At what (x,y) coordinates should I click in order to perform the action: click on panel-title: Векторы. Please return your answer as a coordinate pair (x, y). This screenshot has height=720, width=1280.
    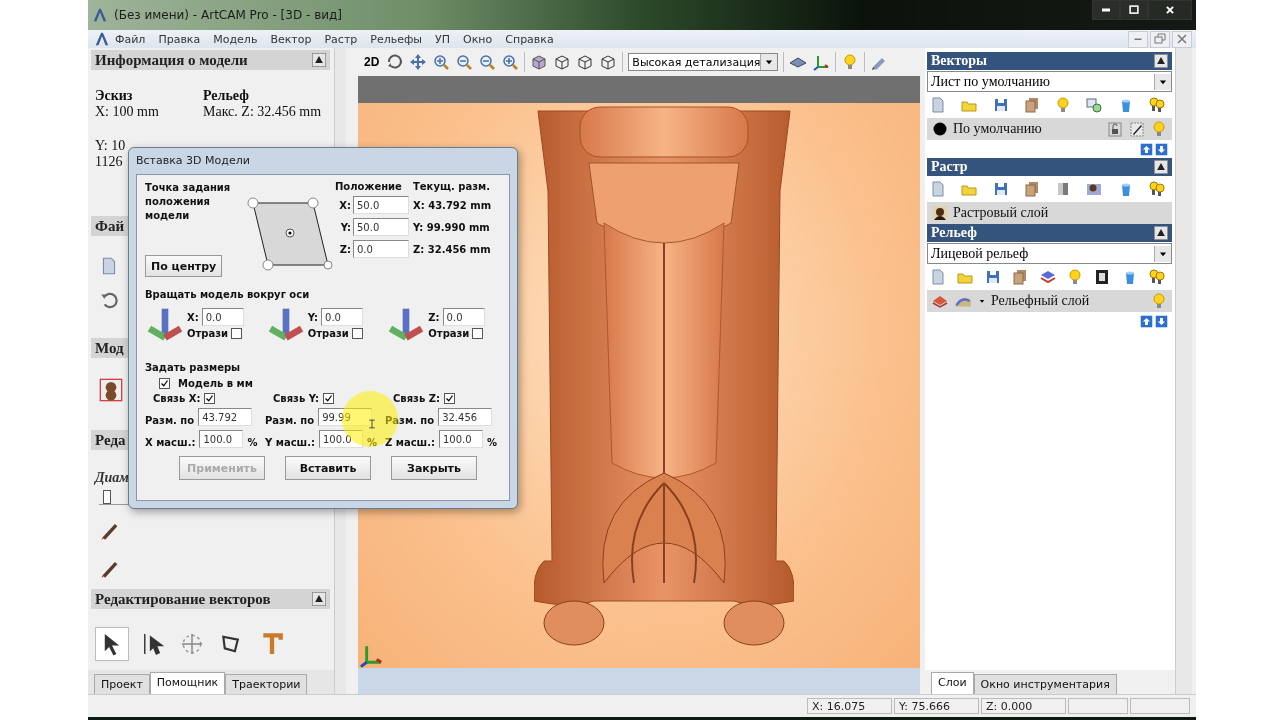
    Looking at the image, I should click on (959, 61).